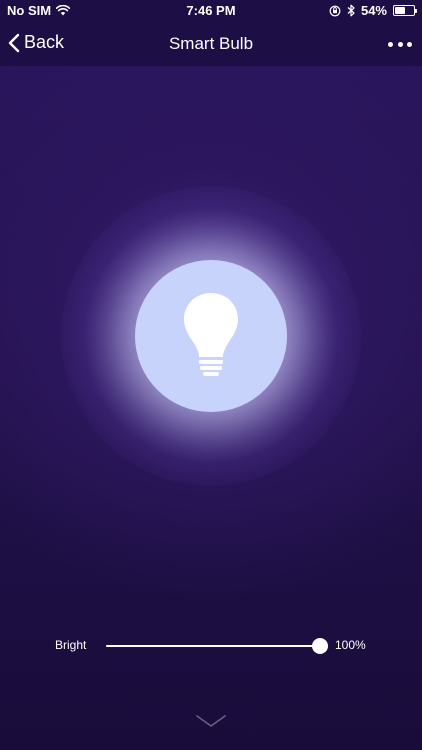  Describe the element at coordinates (335, 10) in the screenshot. I see `orientation-lock-icon` at that location.